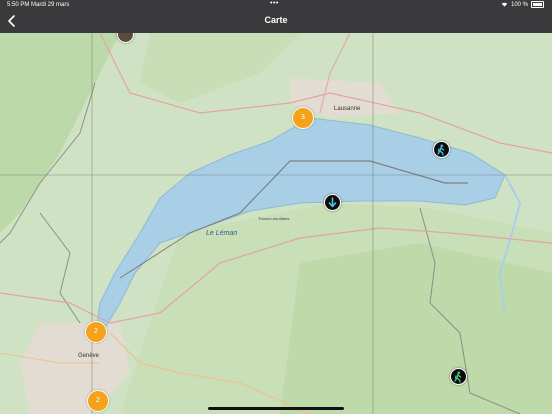 The width and height of the screenshot is (552, 414). What do you see at coordinates (303, 118) in the screenshot?
I see `cluster-marker: 3` at bounding box center [303, 118].